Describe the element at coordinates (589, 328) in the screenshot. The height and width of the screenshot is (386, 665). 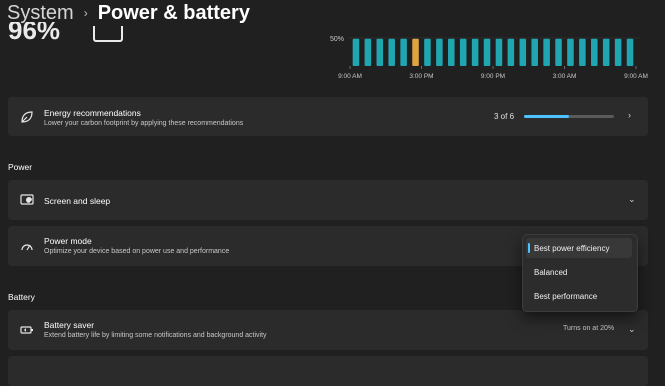
I see `battery-saver-status: Turns on at 20%` at that location.